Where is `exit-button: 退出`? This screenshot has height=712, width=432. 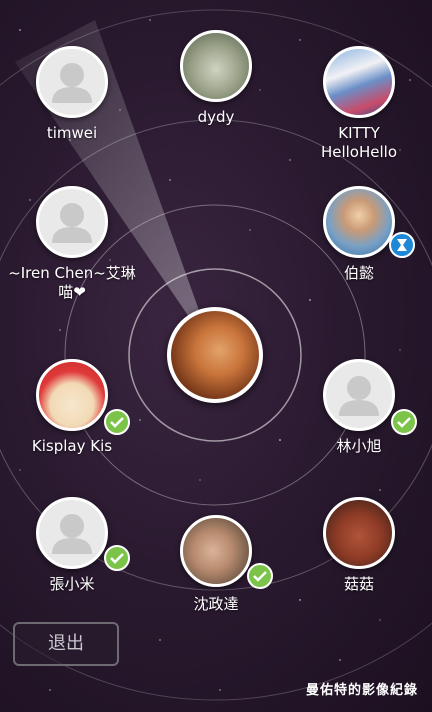
exit-button: 退出 is located at coordinates (66, 644).